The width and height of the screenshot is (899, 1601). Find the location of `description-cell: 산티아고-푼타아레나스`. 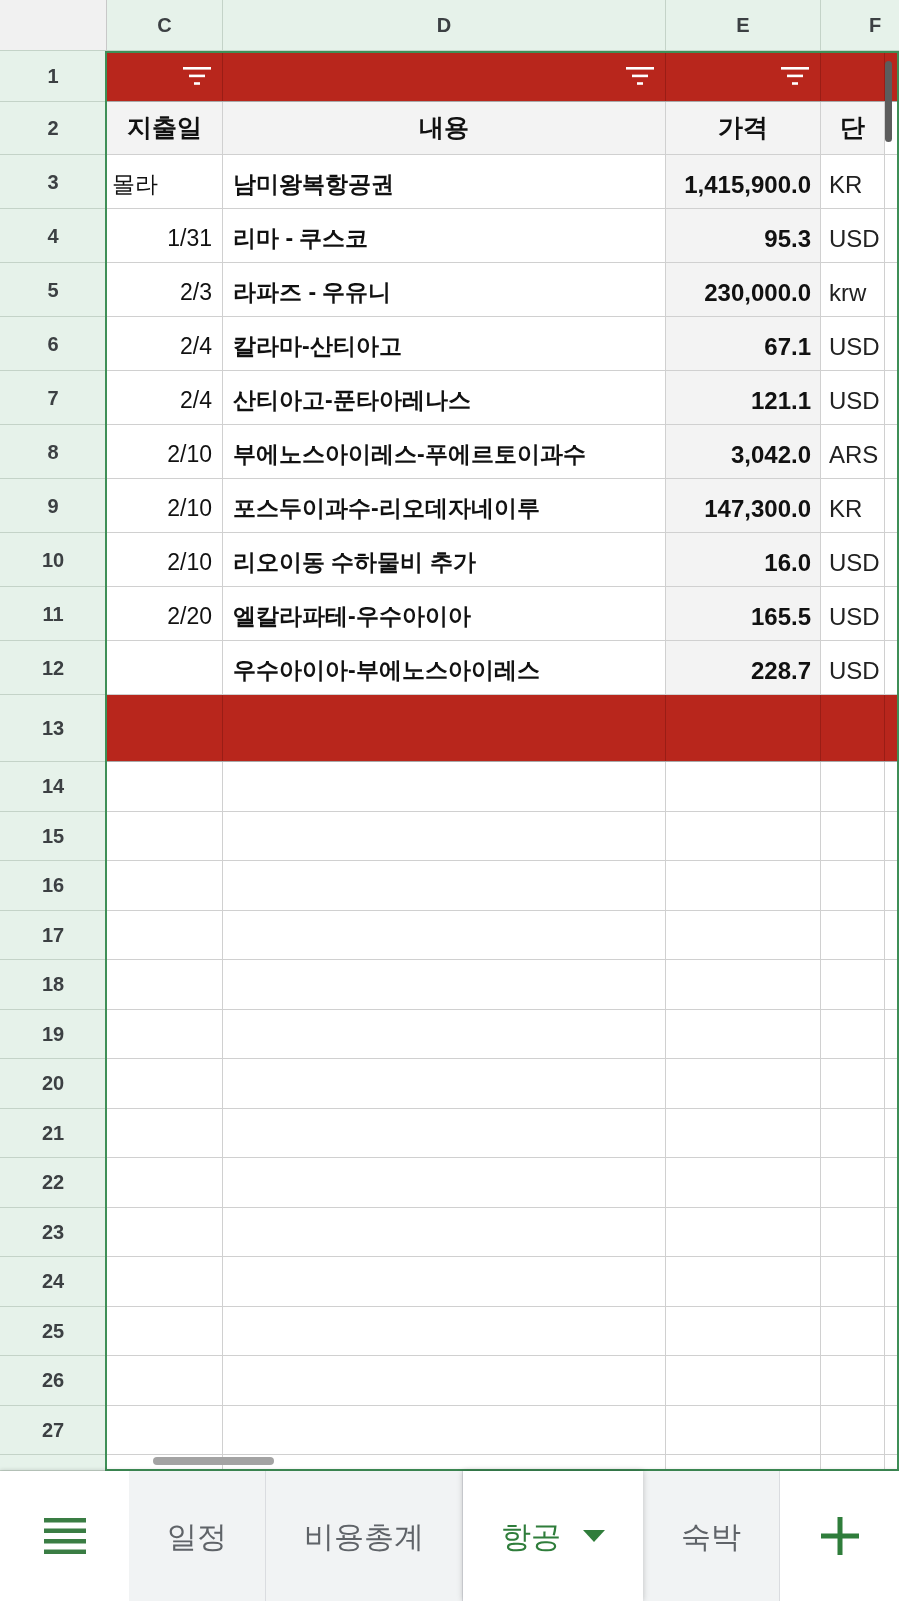

description-cell: 산티아고-푼타아레나스 is located at coordinates (444, 398).